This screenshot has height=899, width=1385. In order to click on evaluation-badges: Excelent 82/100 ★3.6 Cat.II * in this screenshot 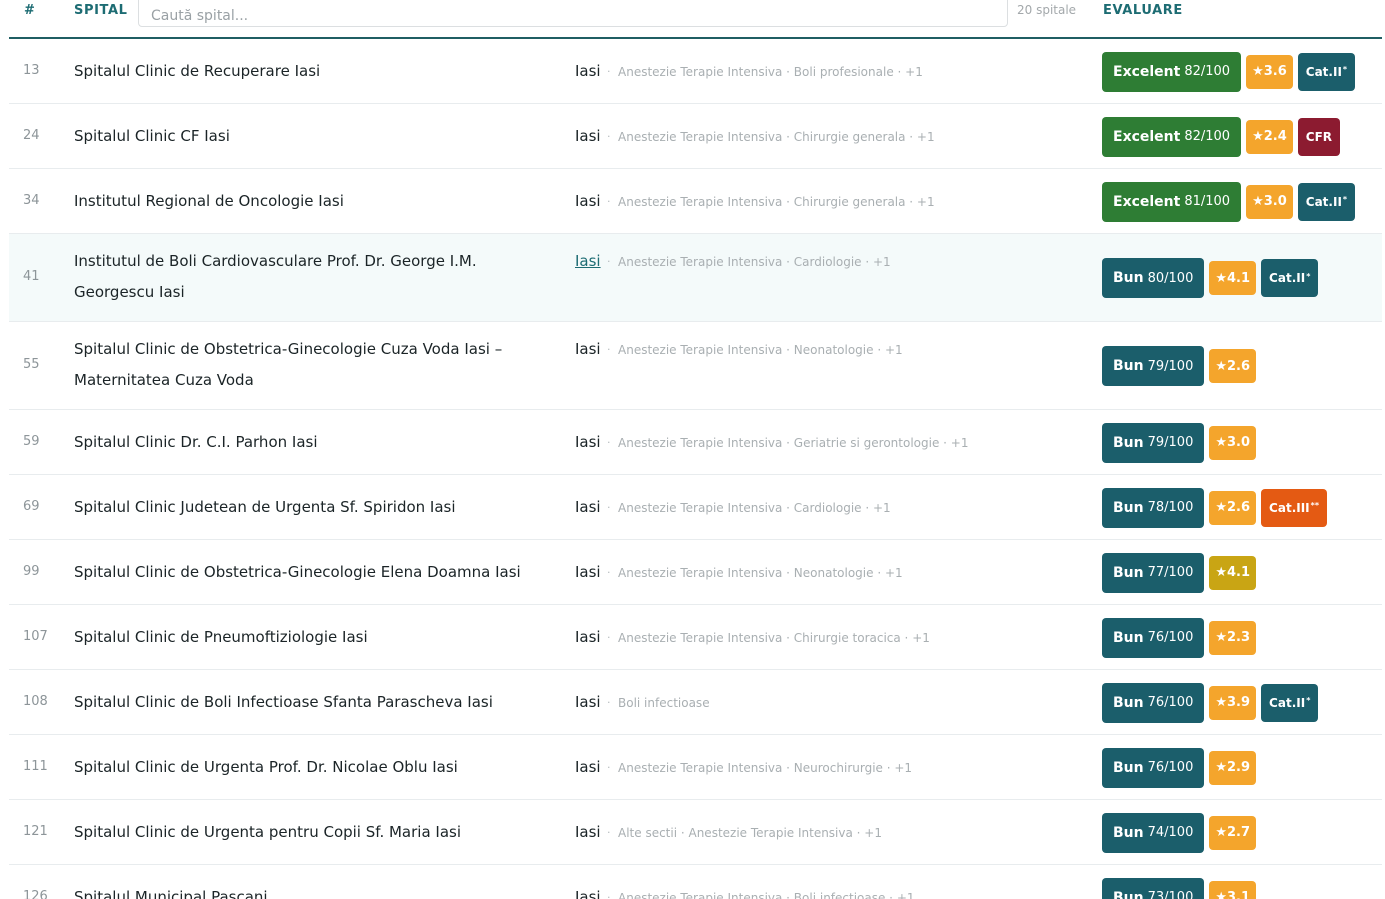, I will do `click(1229, 72)`.